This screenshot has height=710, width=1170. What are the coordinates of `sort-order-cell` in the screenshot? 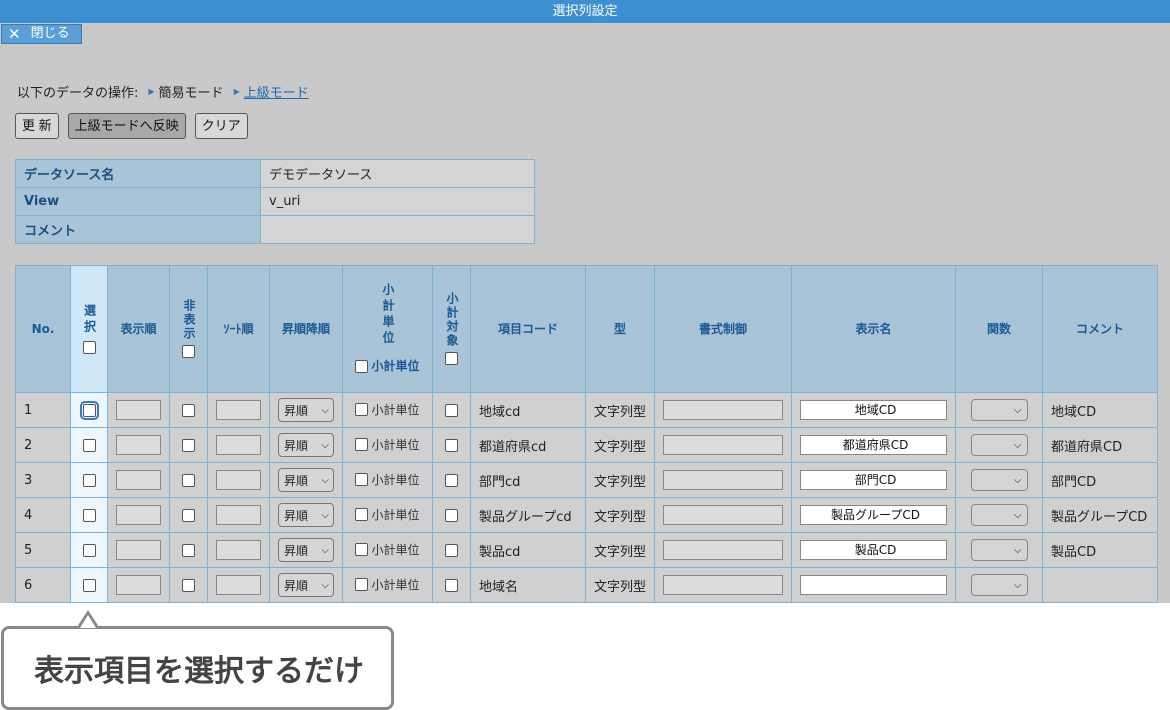 It's located at (238, 445).